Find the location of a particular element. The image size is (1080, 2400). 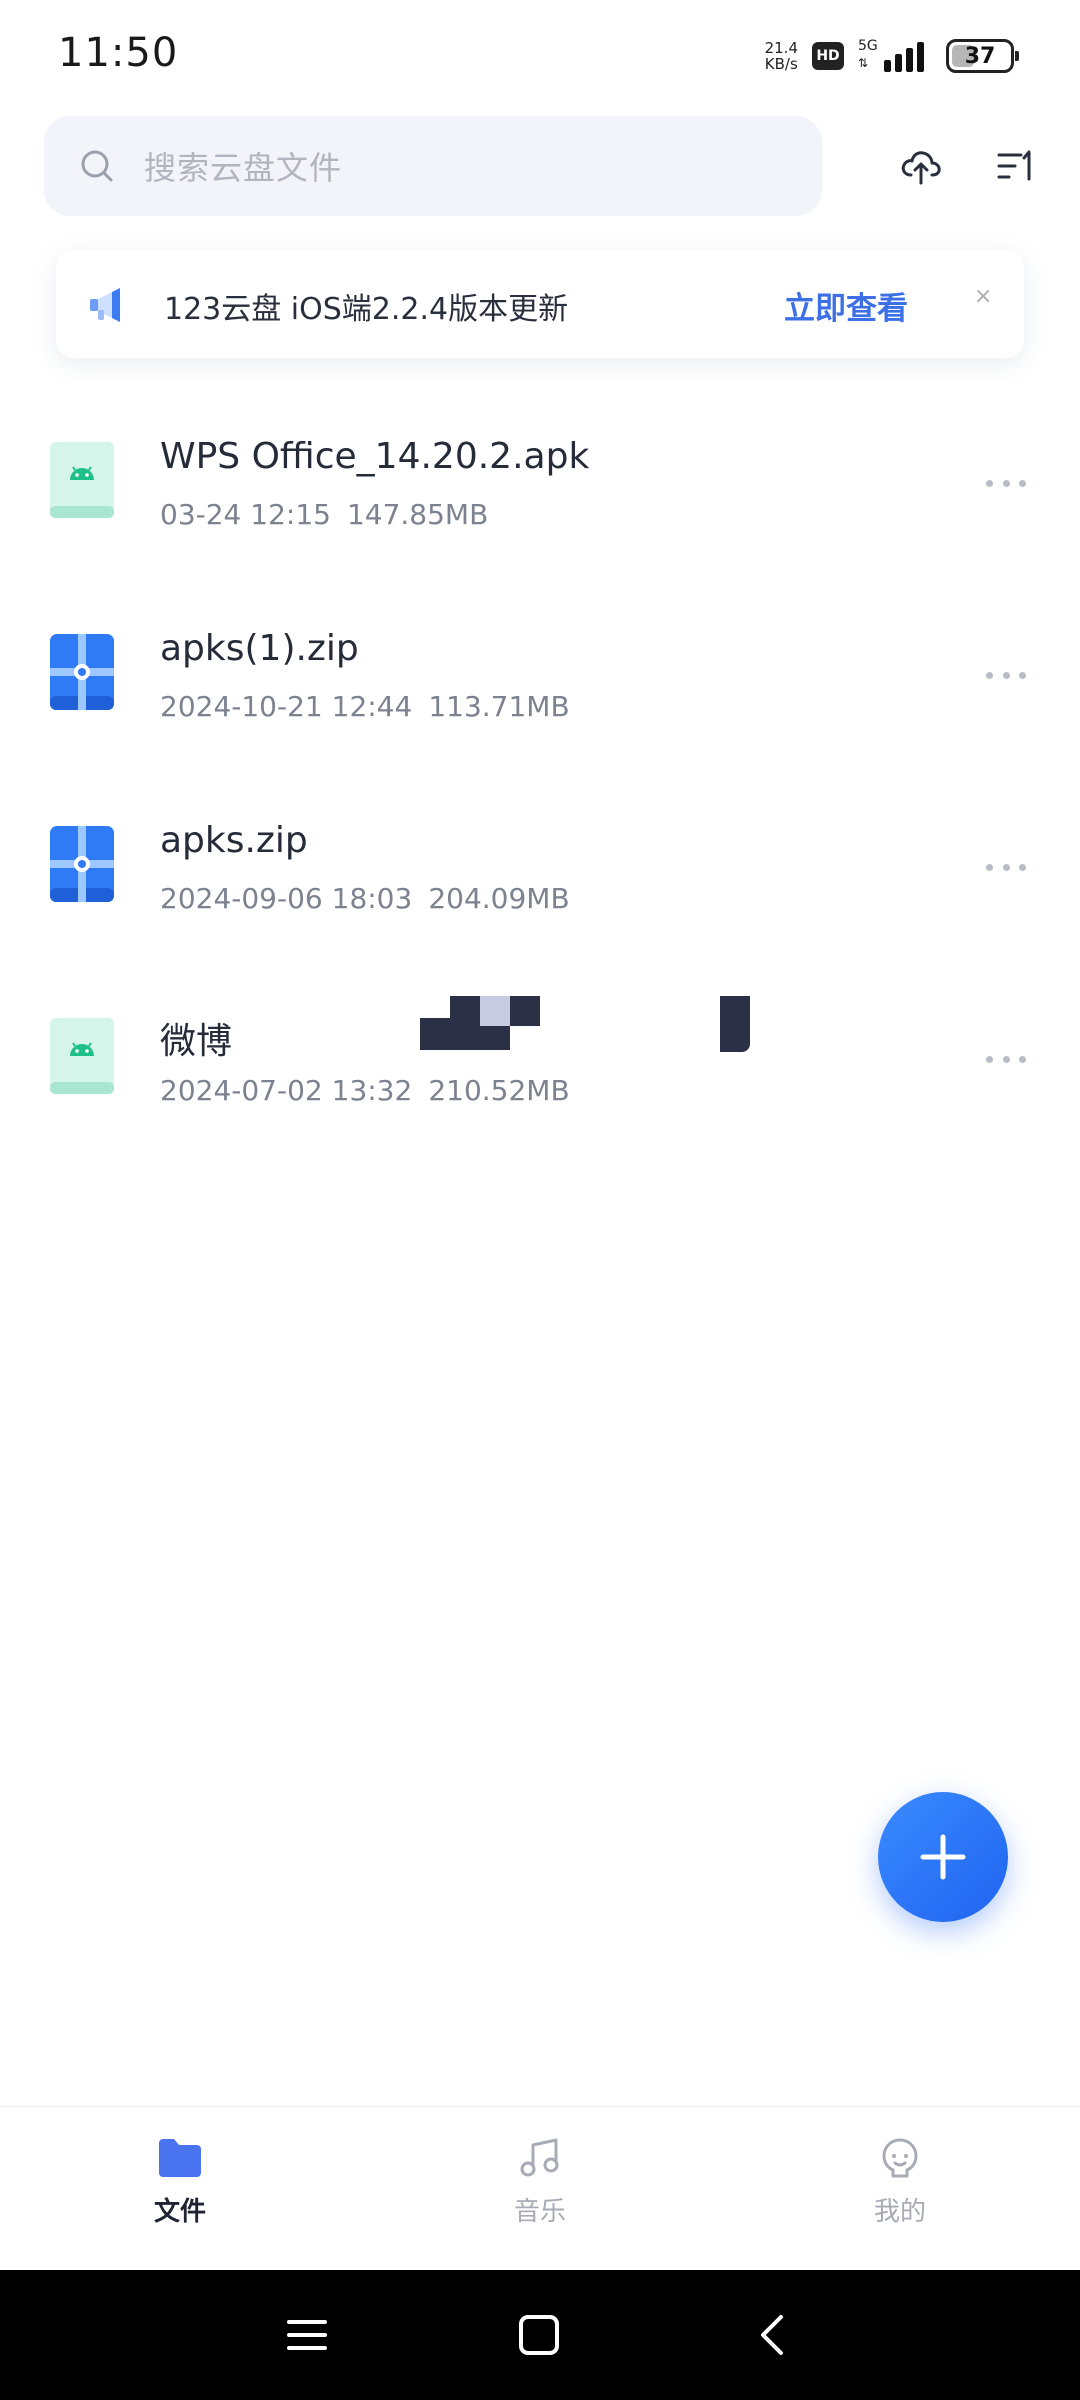

update-notice-banner: 123云盘 iOS端2.2.4版本更新 立即查看 × is located at coordinates (540, 304).